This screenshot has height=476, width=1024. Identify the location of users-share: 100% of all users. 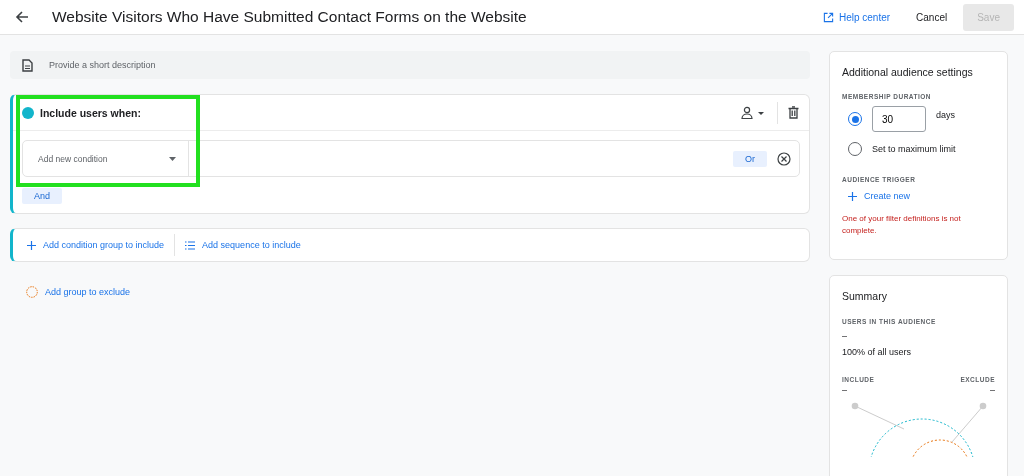
(877, 352).